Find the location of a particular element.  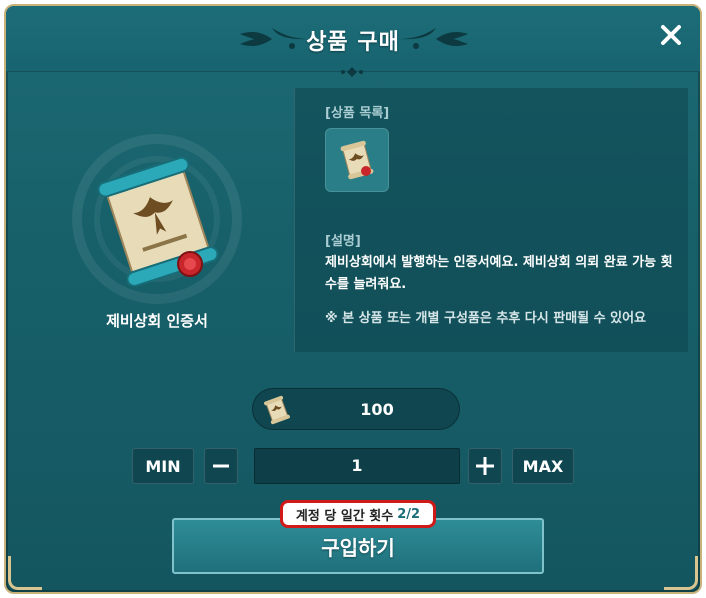

close-button is located at coordinates (671, 35).